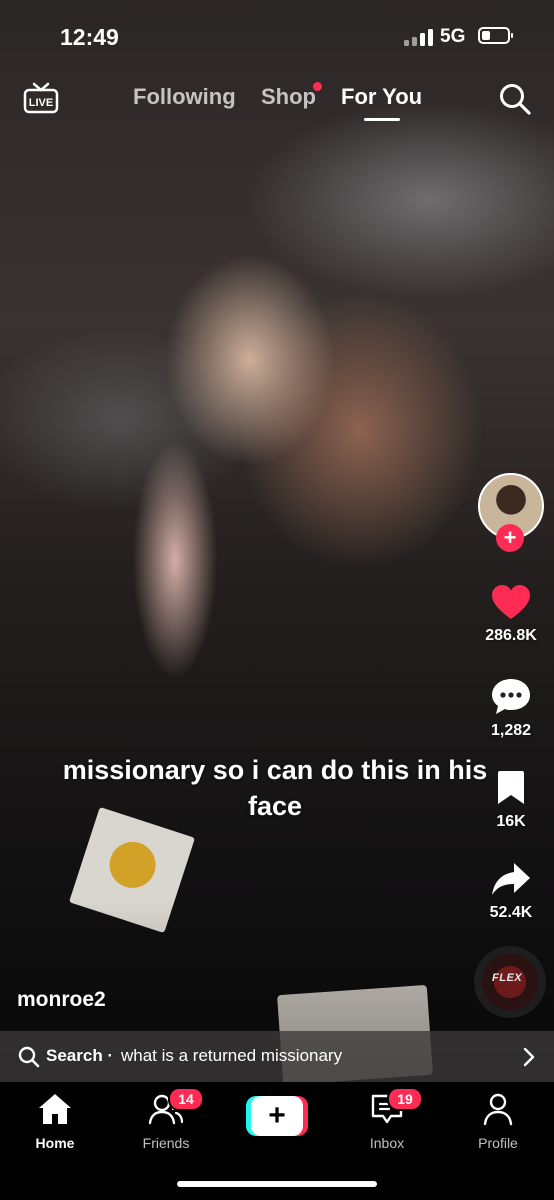 The height and width of the screenshot is (1200, 554). I want to click on friends-badge: 14, so click(186, 1099).